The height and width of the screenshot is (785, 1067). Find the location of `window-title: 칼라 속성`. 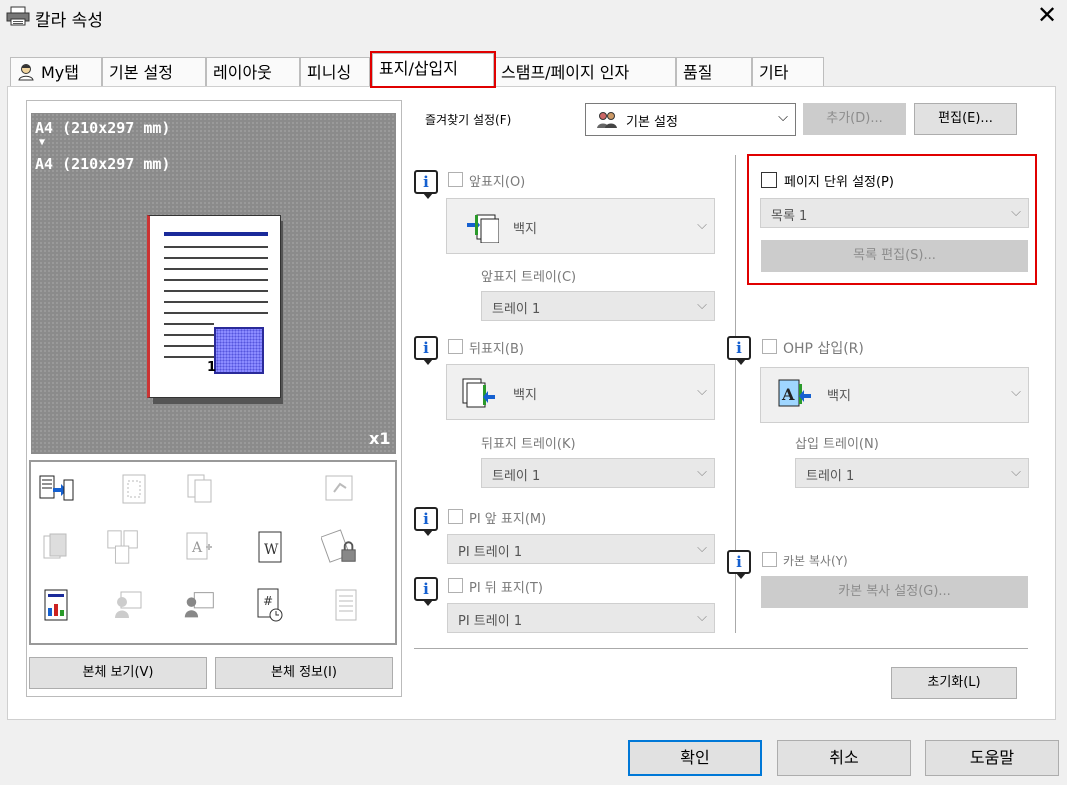

window-title: 칼라 속성 is located at coordinates (69, 21).